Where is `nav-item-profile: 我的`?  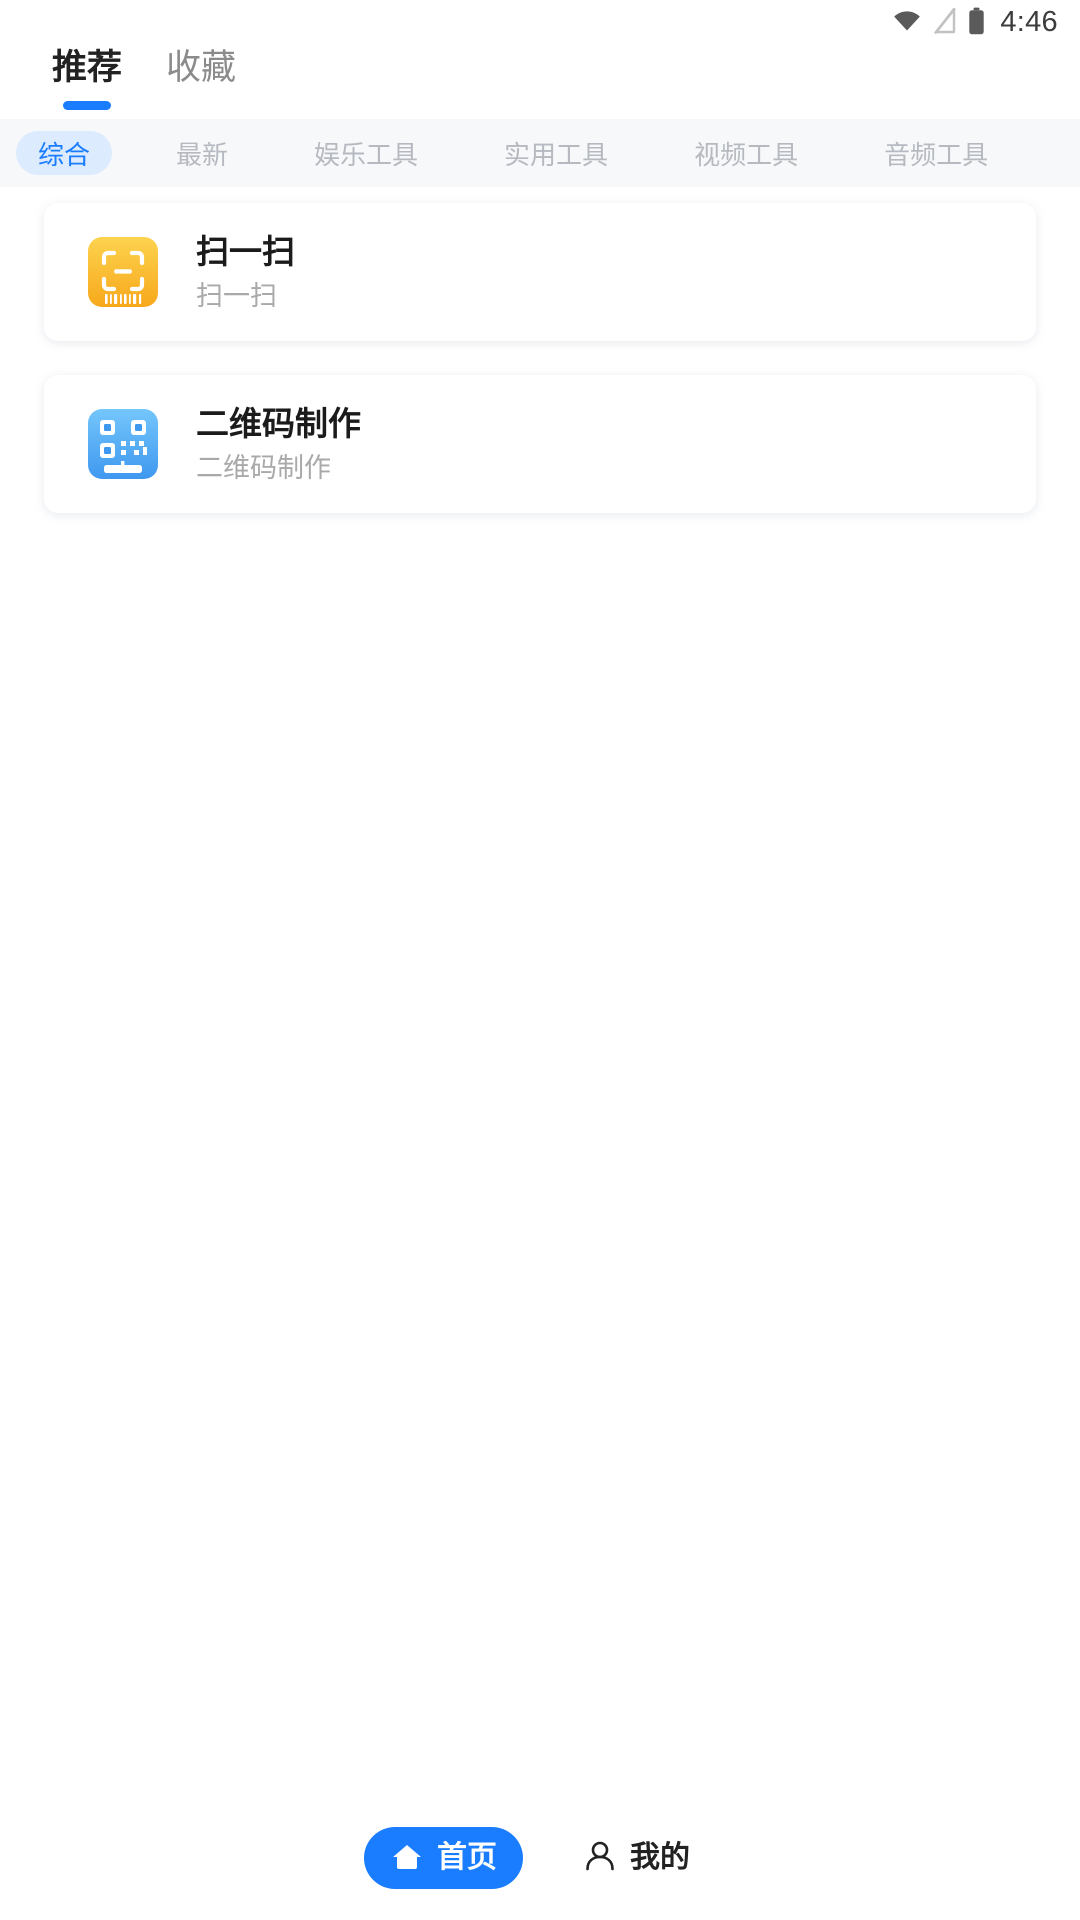 nav-item-profile: 我的 is located at coordinates (636, 1858).